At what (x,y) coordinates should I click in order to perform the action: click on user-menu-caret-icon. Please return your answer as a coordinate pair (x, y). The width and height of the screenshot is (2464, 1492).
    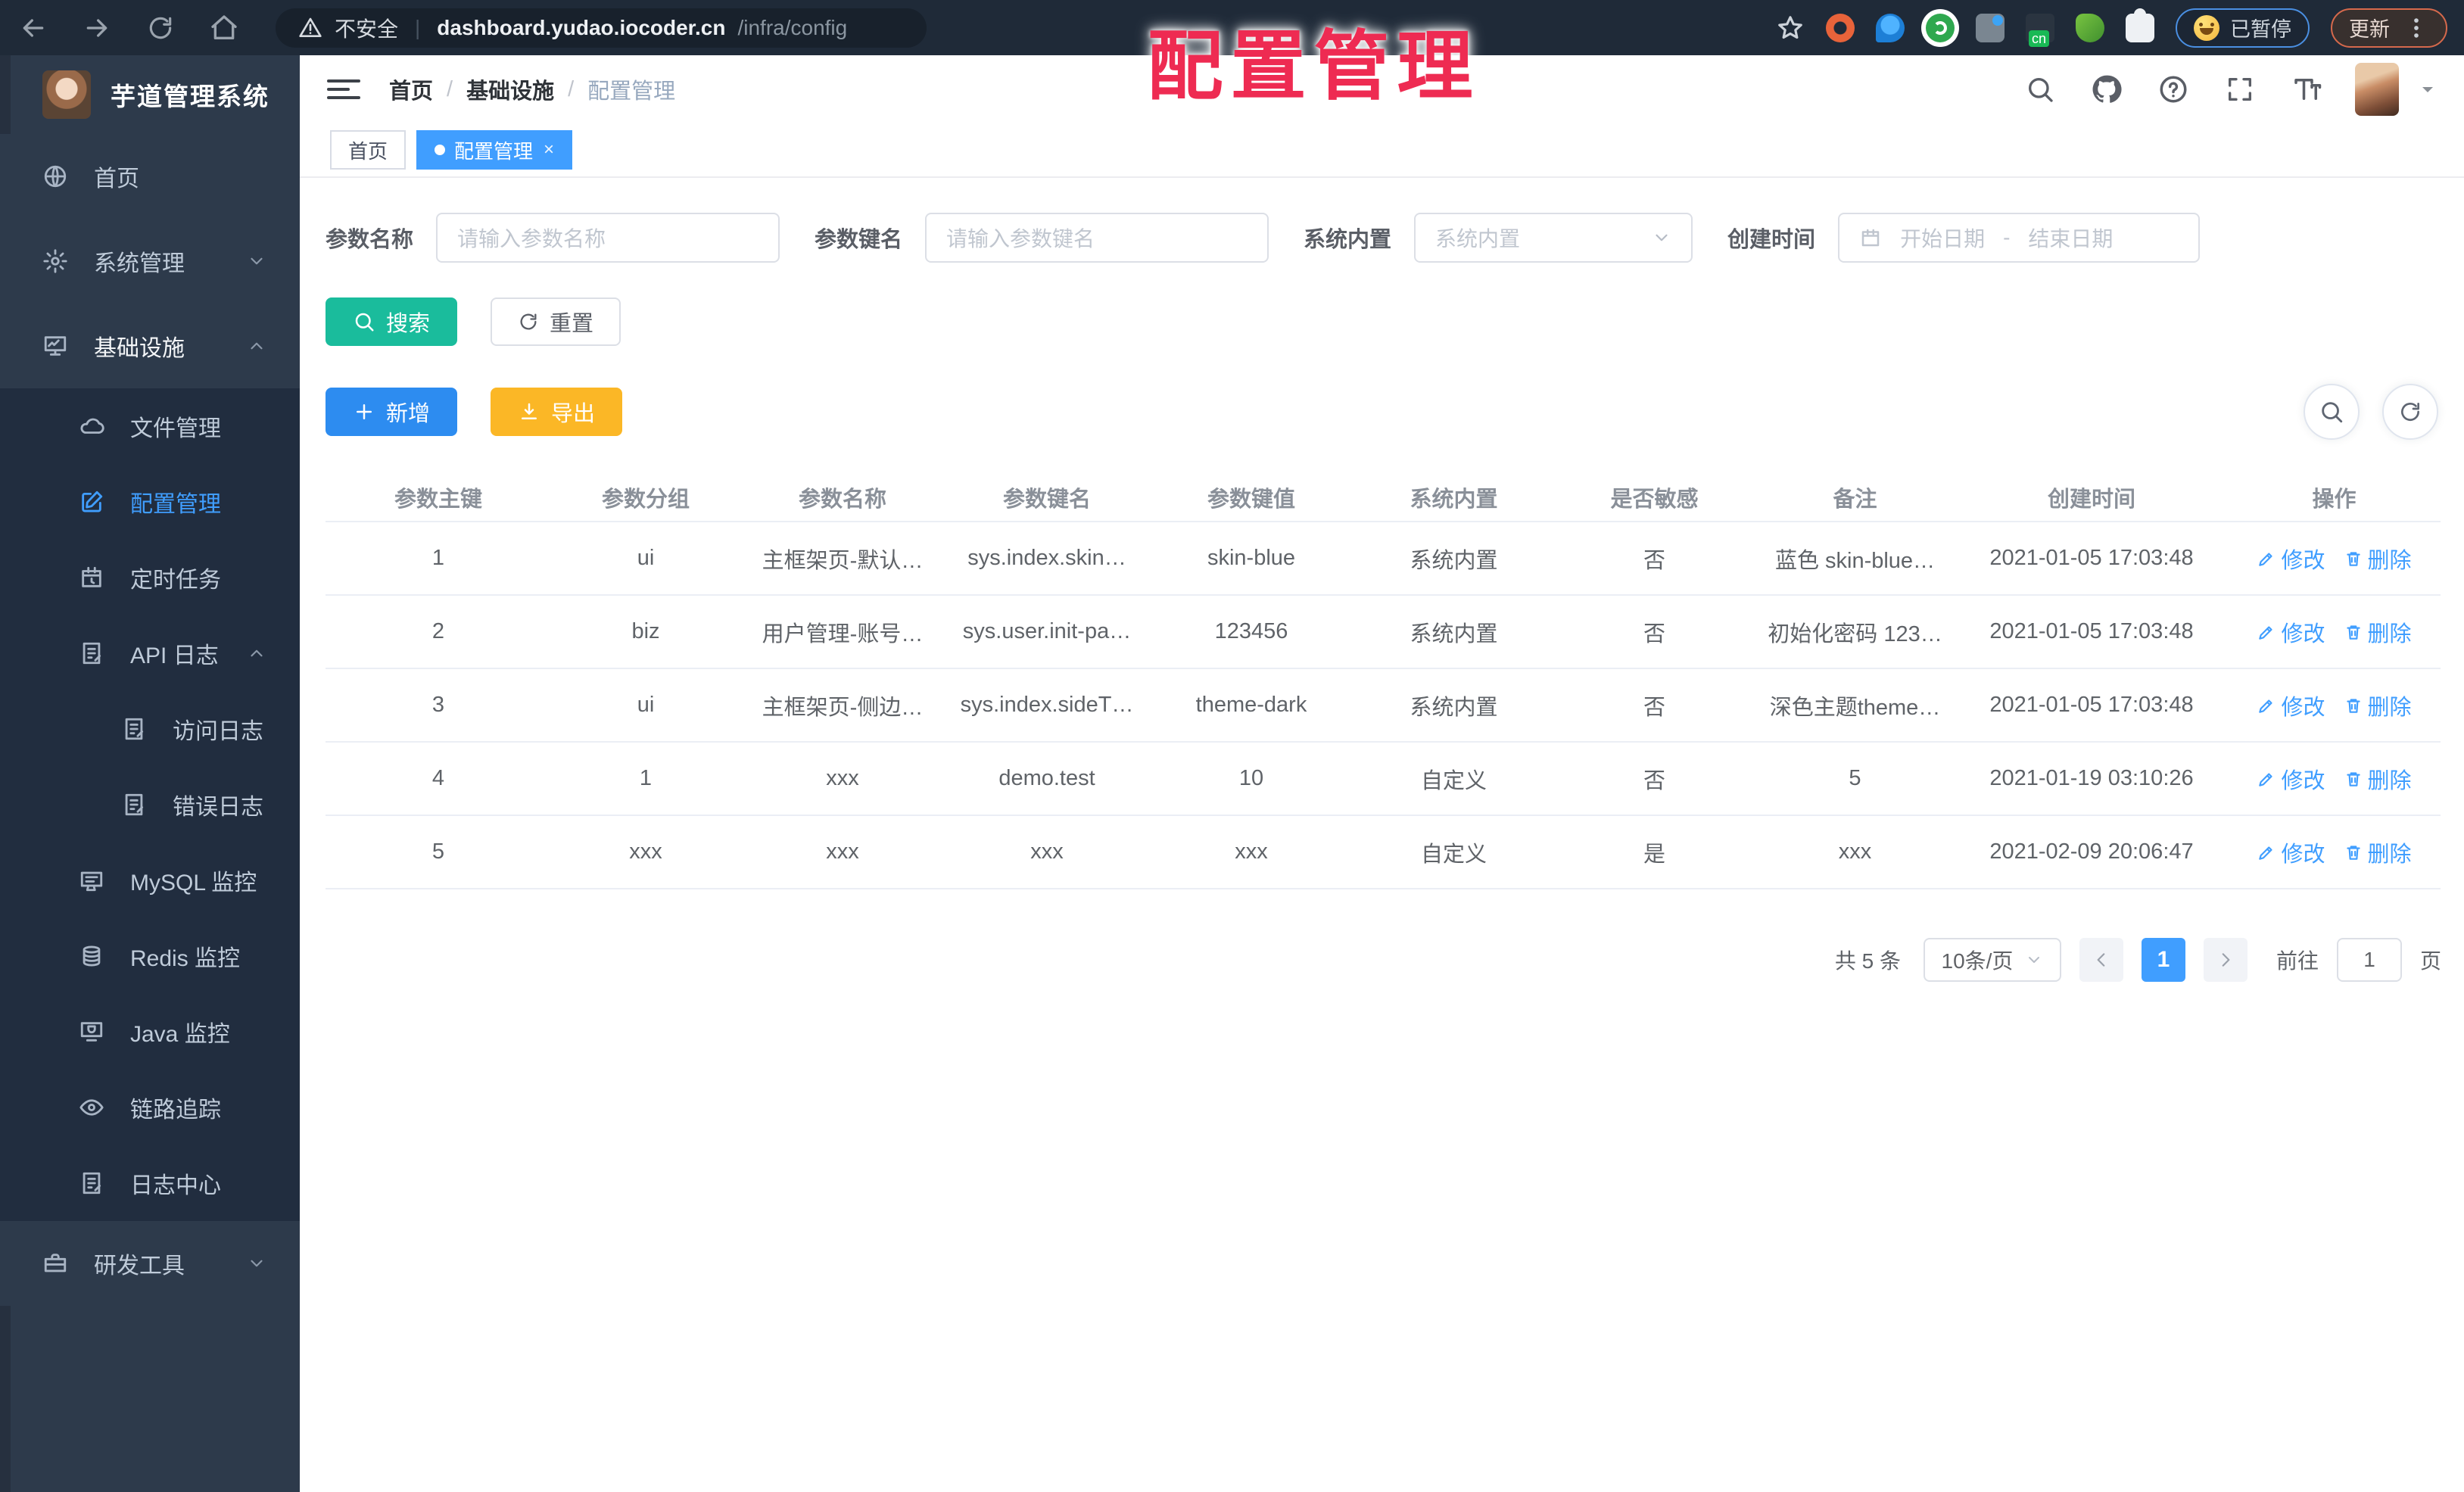
    Looking at the image, I should click on (2428, 89).